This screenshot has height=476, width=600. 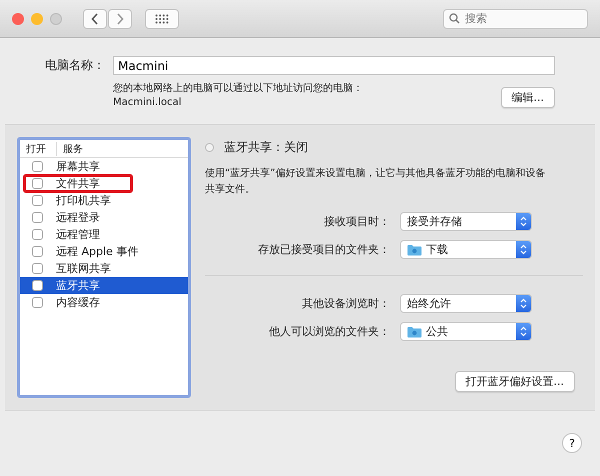 What do you see at coordinates (329, 331) in the screenshot?
I see `setting-label: 他人可以浏览的文件夹：` at bounding box center [329, 331].